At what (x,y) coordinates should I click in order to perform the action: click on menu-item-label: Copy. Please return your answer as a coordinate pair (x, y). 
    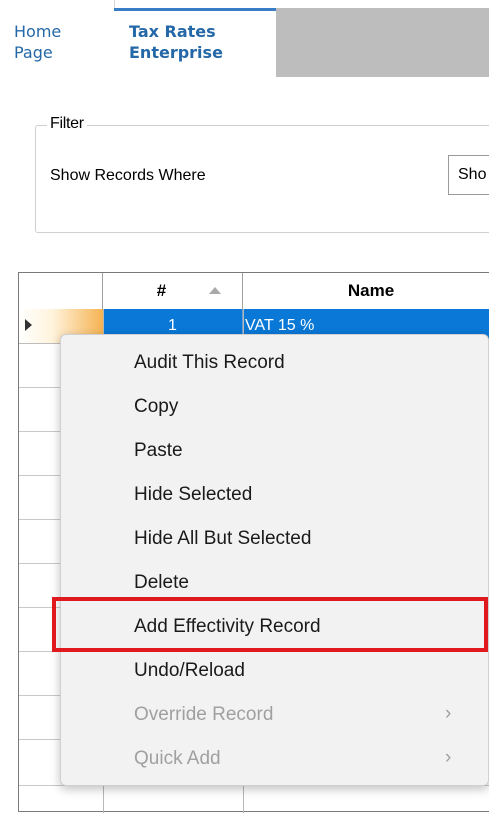
    Looking at the image, I should click on (156, 406).